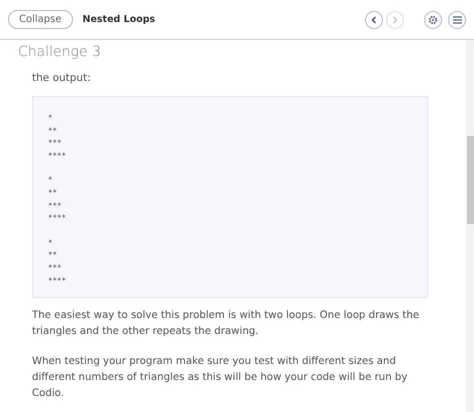 This screenshot has height=412, width=474. I want to click on menu-button, so click(457, 19).